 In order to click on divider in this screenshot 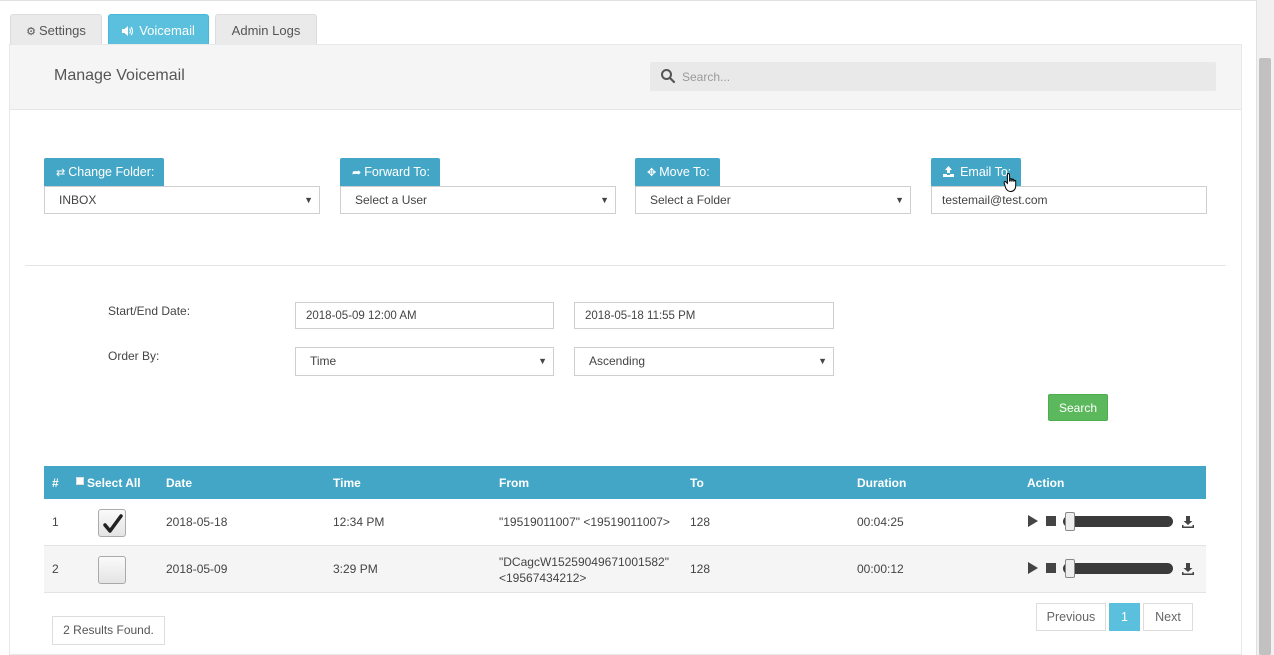, I will do `click(625, 265)`.